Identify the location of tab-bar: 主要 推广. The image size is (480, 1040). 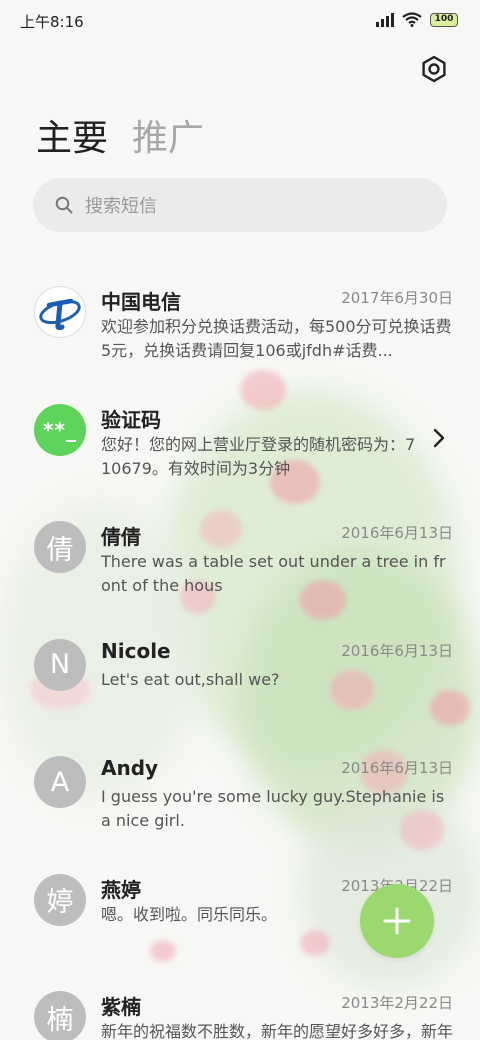
(120, 139).